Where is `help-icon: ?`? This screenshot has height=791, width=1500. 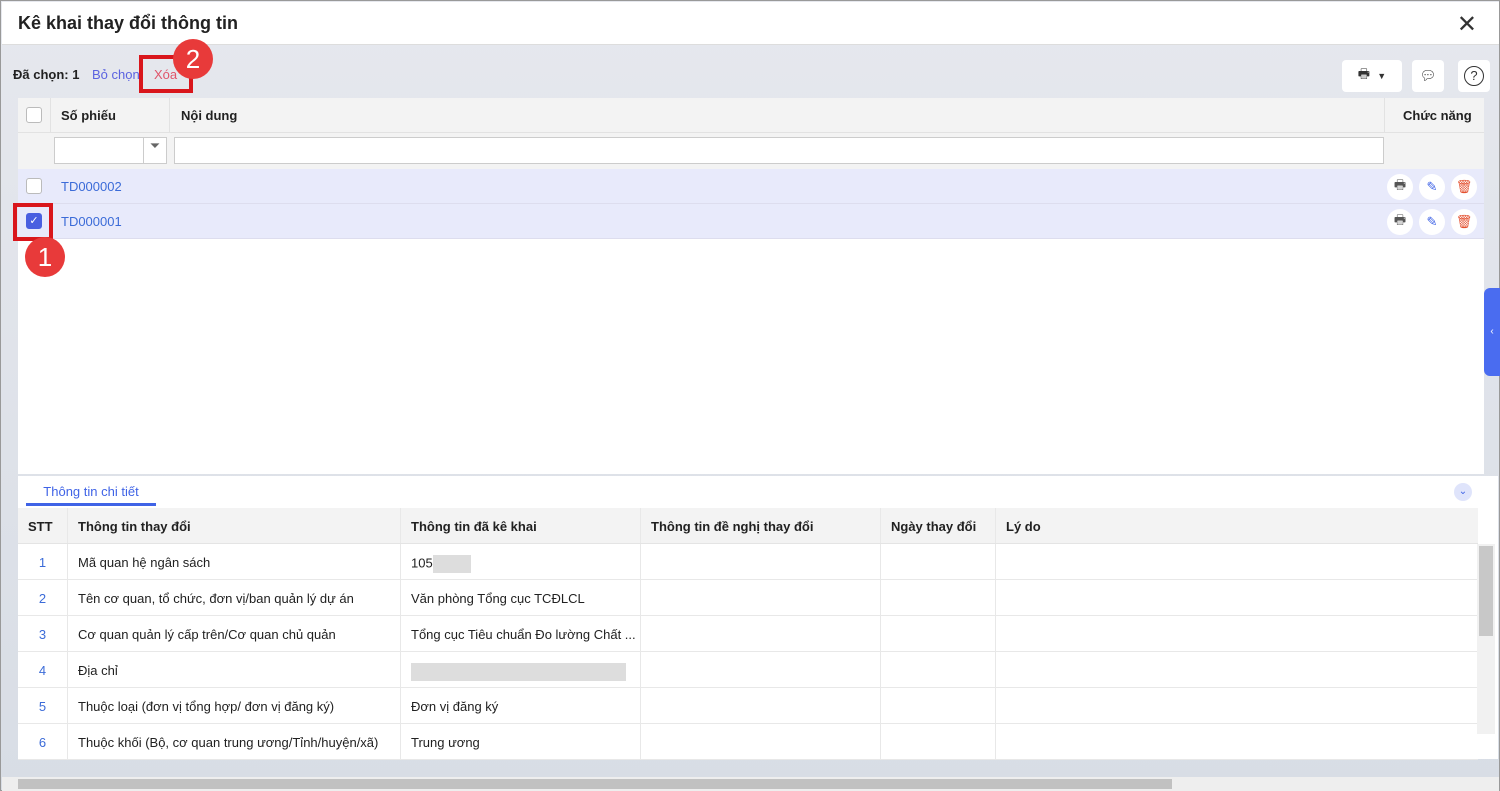
help-icon: ? is located at coordinates (1474, 76).